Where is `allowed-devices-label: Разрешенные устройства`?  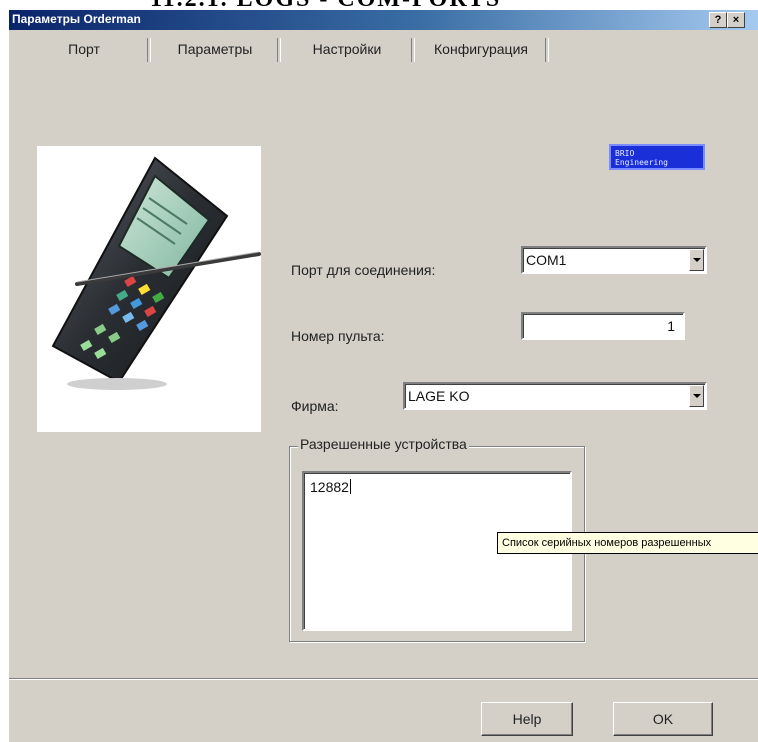 allowed-devices-label: Разрешенные устройства is located at coordinates (383, 444).